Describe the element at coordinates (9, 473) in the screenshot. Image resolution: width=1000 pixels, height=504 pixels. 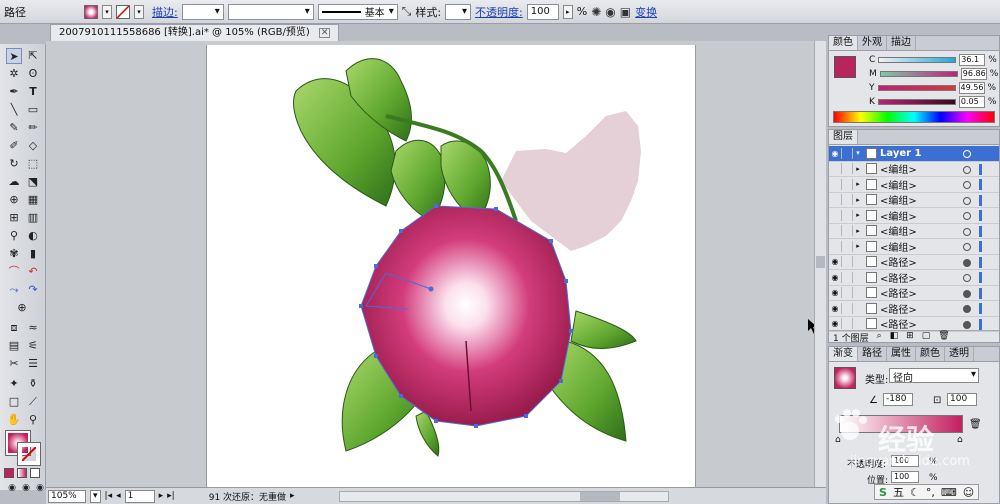
I see `color-mode-icon` at that location.